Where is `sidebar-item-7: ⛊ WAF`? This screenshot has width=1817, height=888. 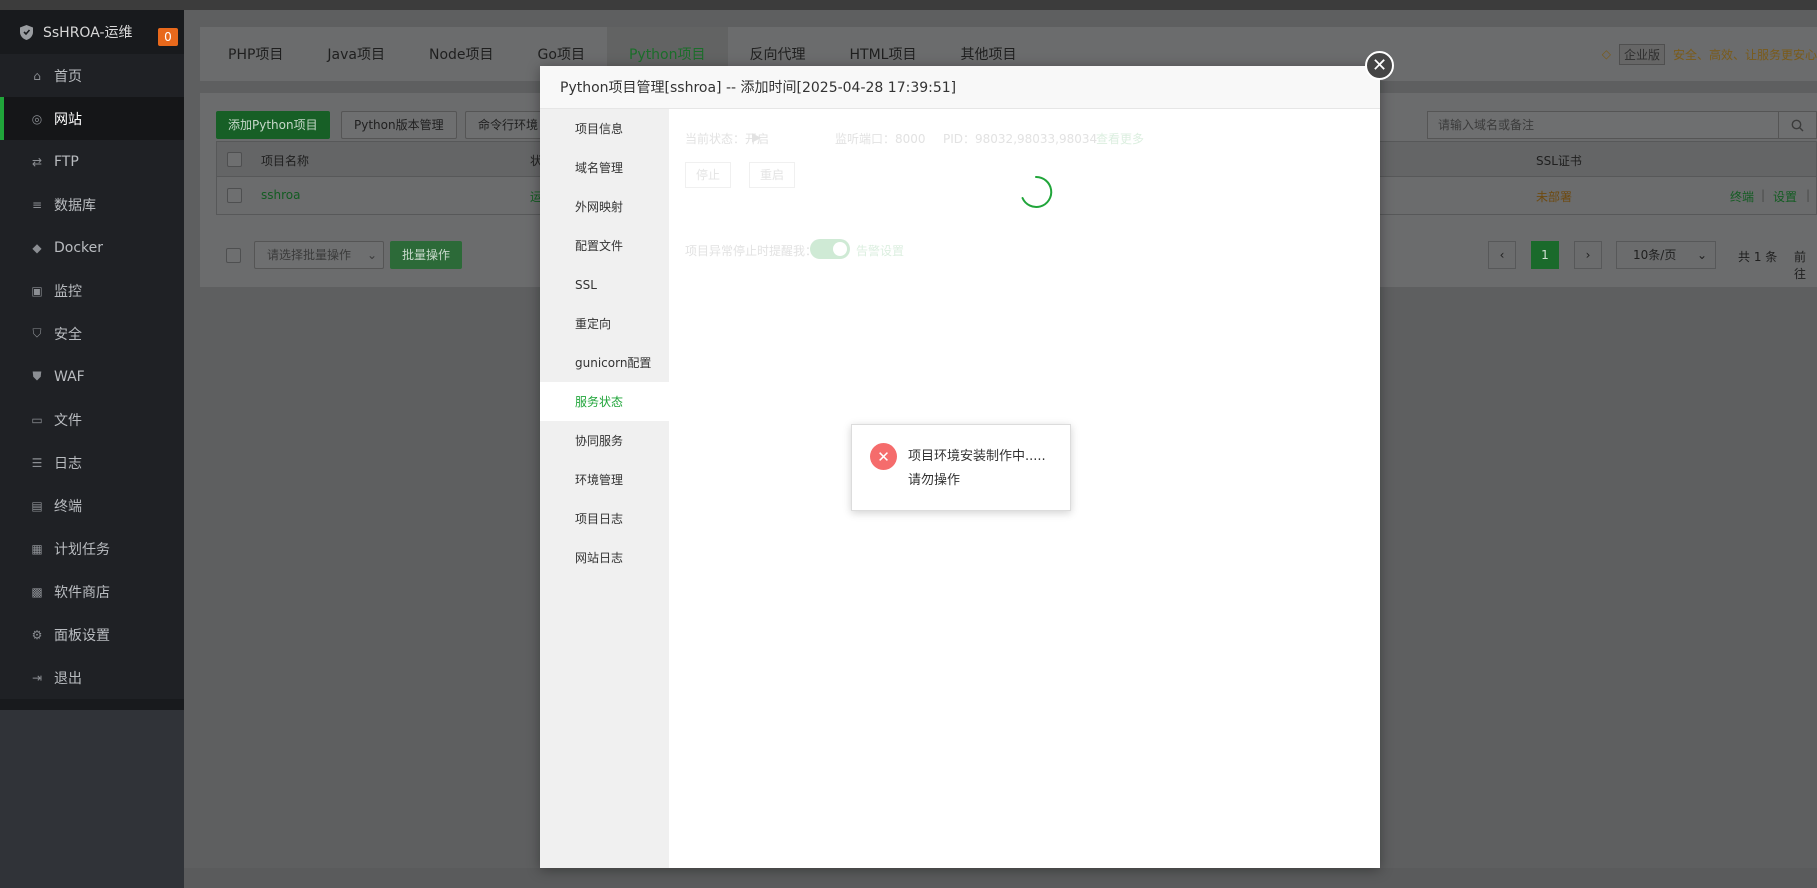
sidebar-item-7: ⛊ WAF is located at coordinates (92, 376).